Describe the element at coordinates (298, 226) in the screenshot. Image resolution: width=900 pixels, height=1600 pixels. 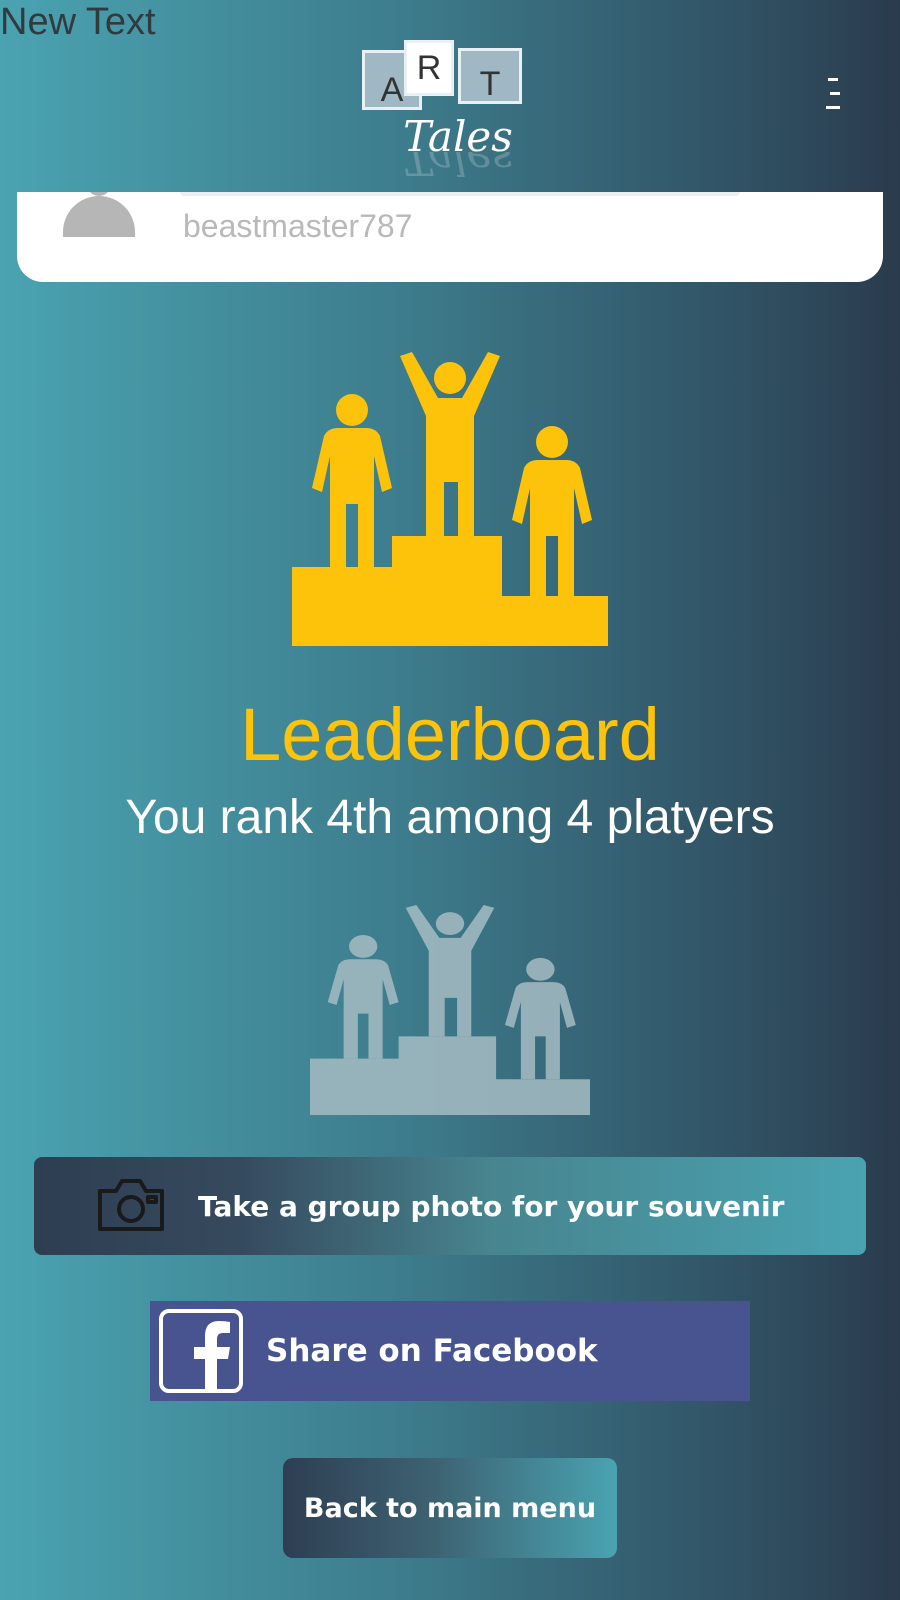
I see `username-text: beastmaster787` at that location.